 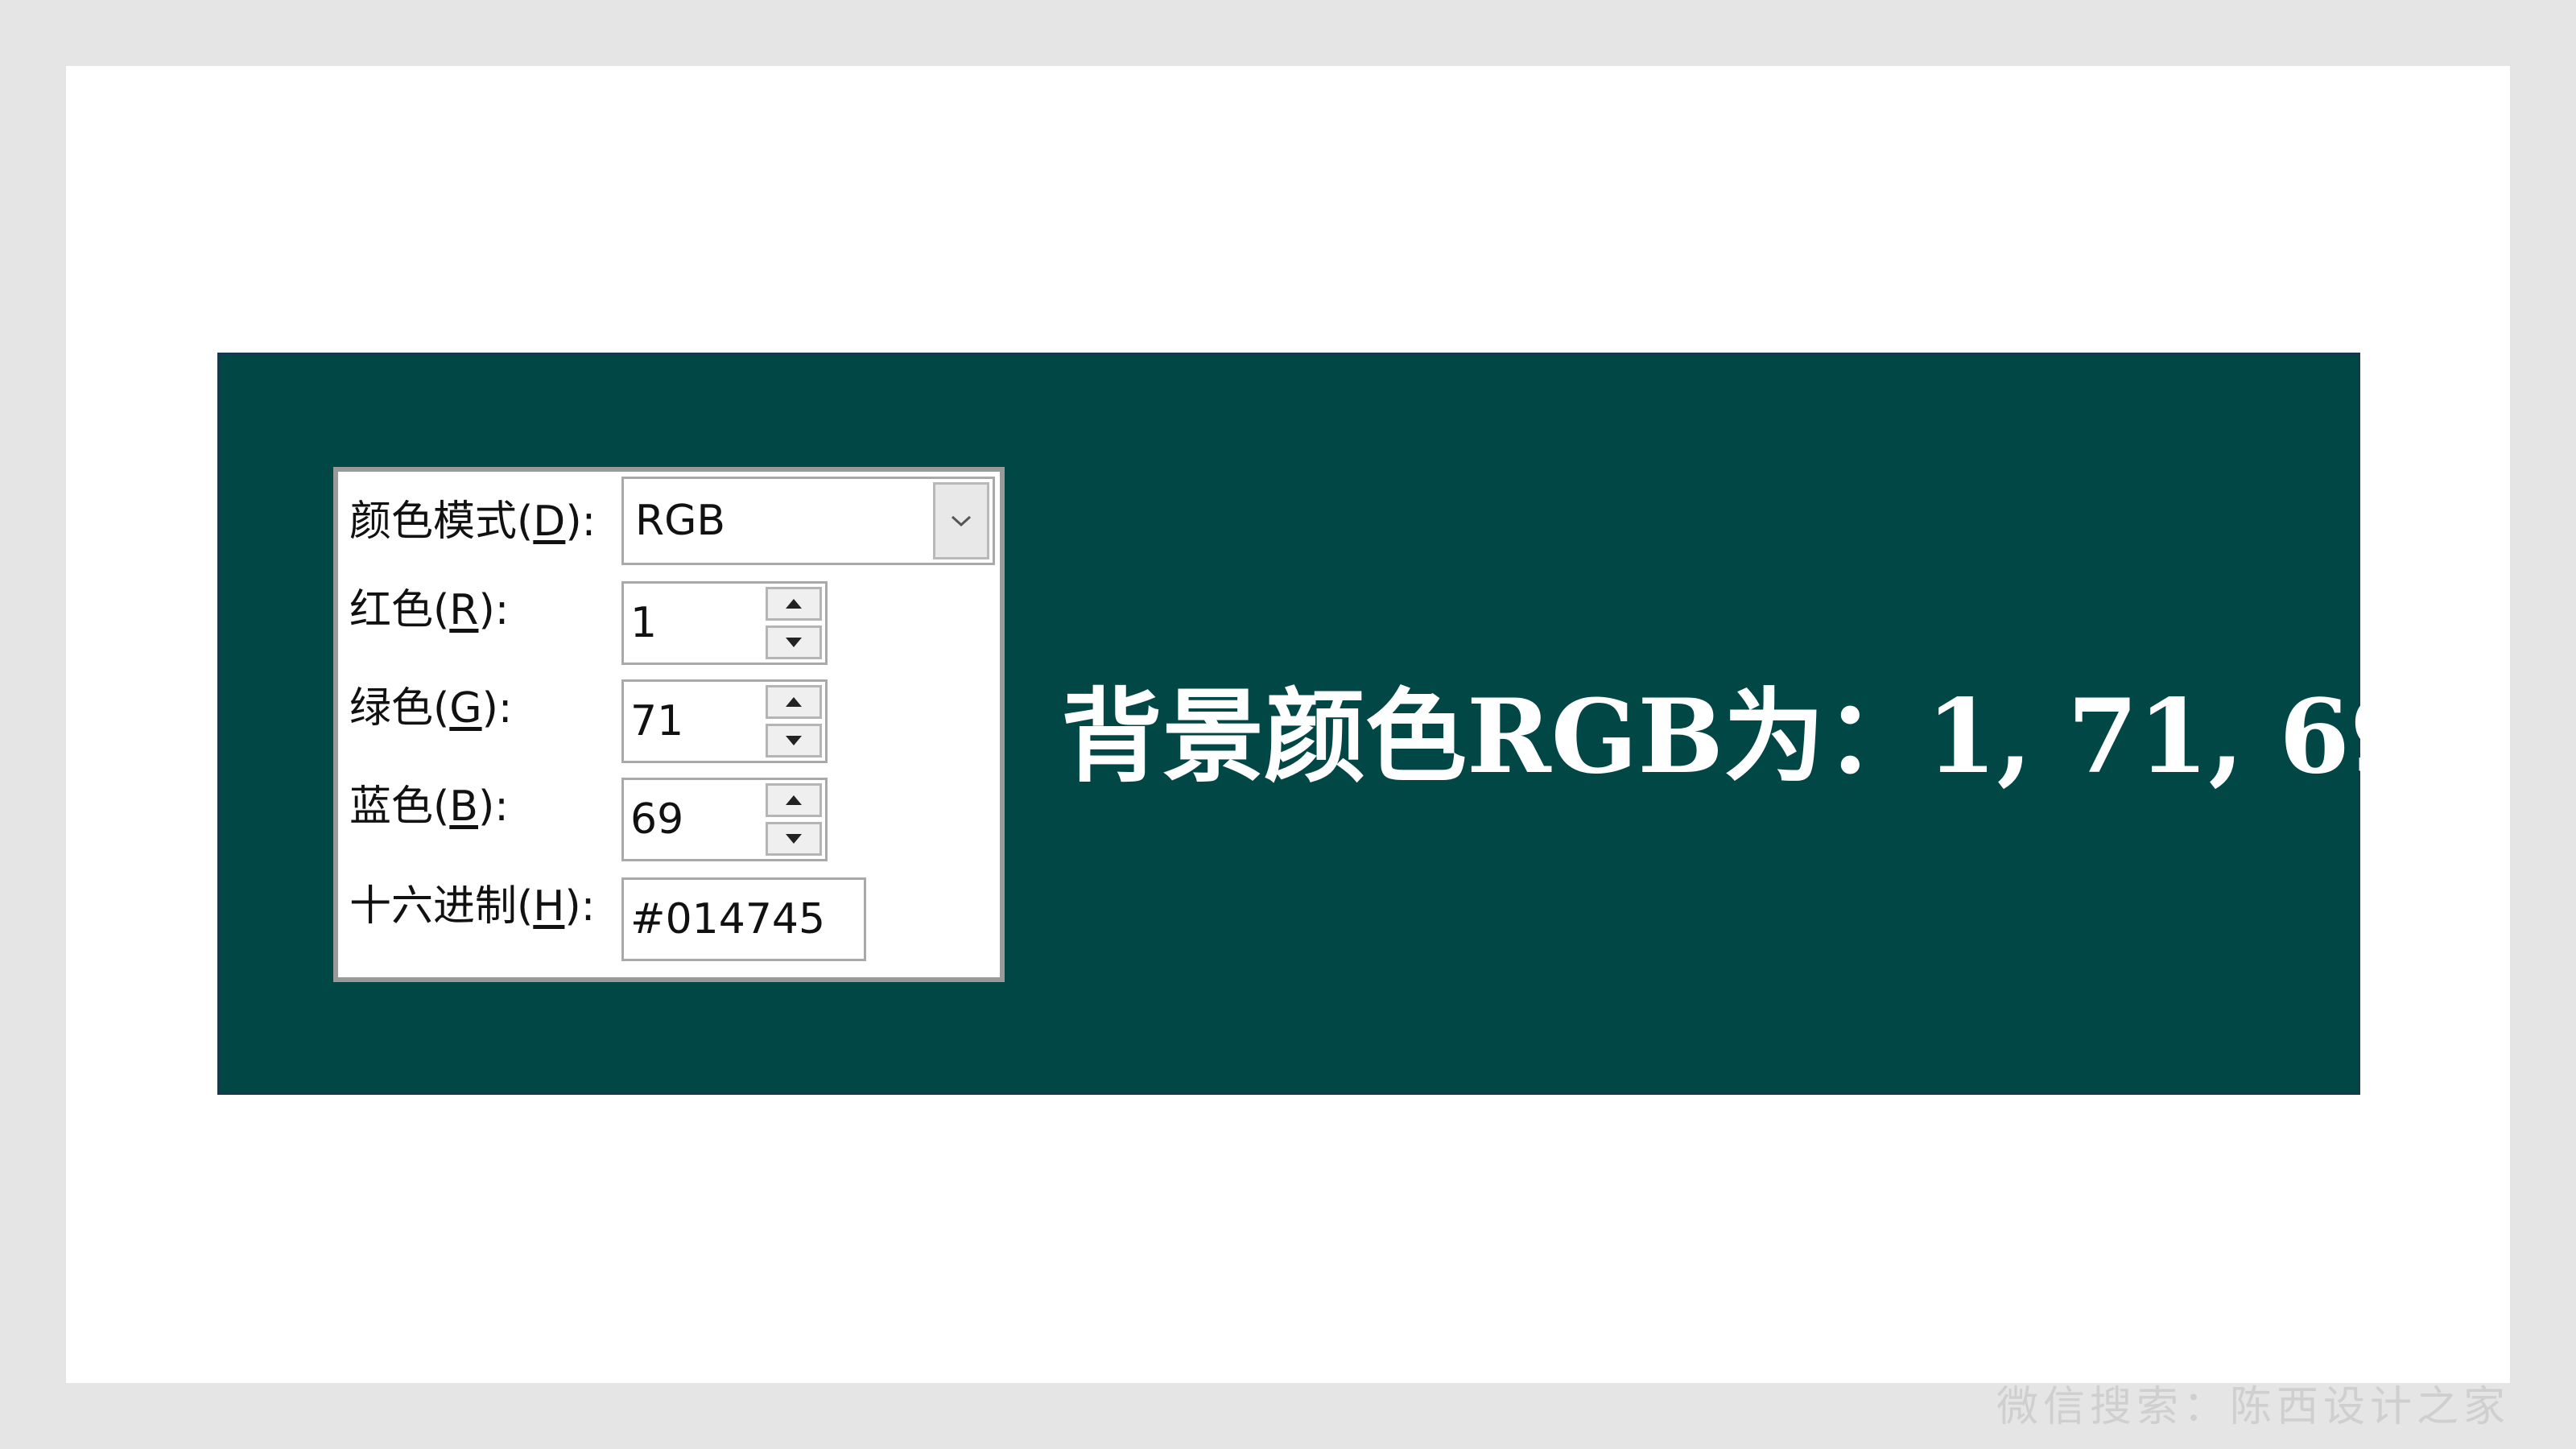 I want to click on chevron-down-icon, so click(x=961, y=521).